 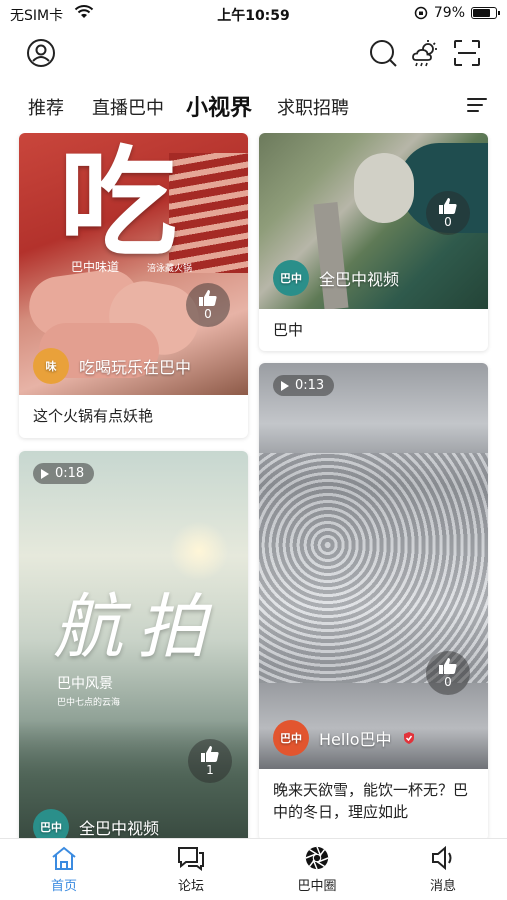 I want to click on nav-label: 首页, so click(x=63, y=886).